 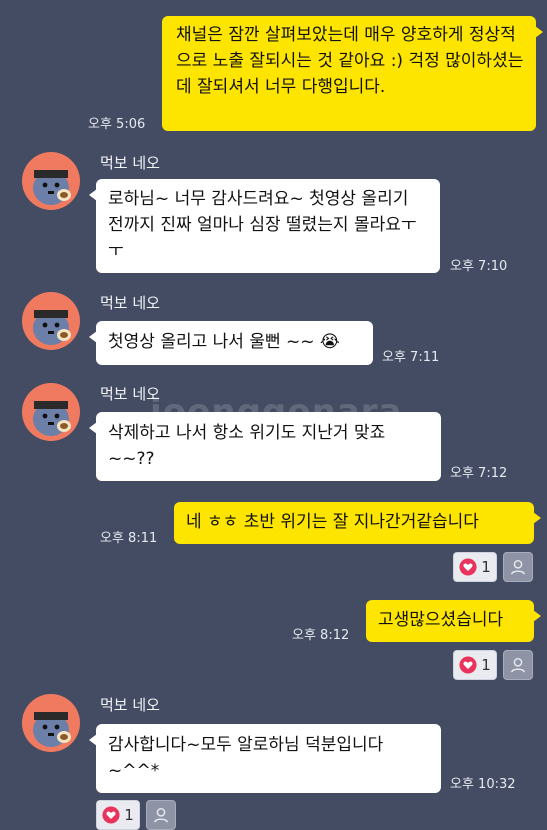 I want to click on message-bubble-theirs: 감사합니다~모두 알로하님 덕분입니다 ~^^*, so click(x=265, y=758).